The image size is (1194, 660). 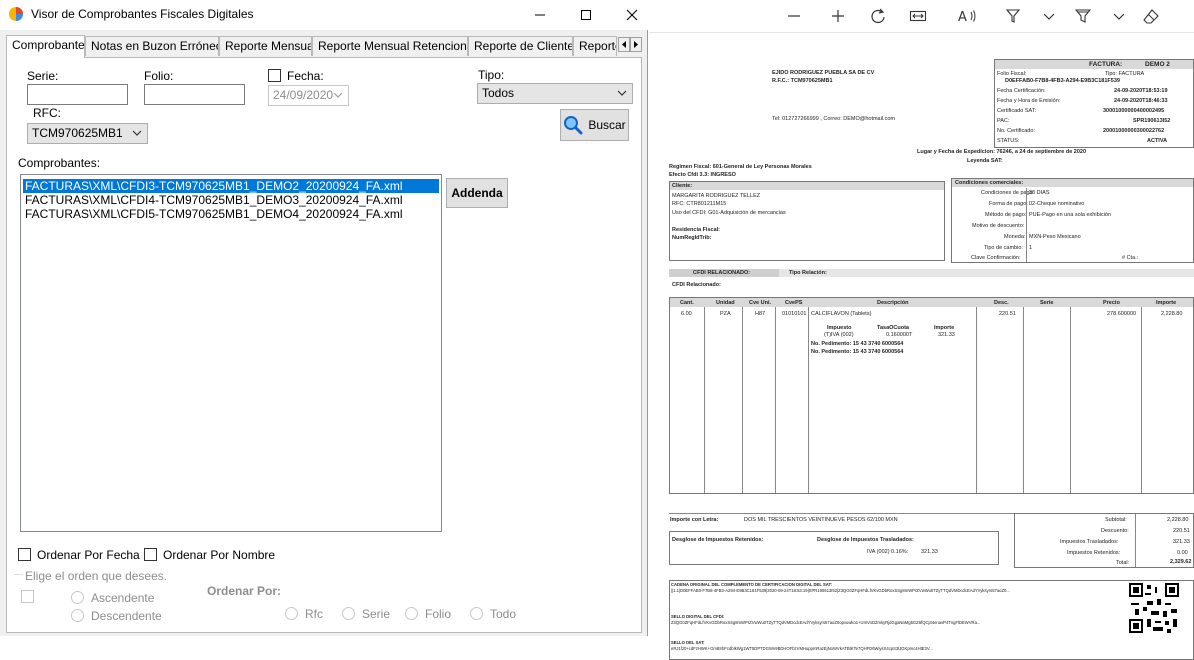 What do you see at coordinates (476, 613) in the screenshot?
I see `todo-radio` at bounding box center [476, 613].